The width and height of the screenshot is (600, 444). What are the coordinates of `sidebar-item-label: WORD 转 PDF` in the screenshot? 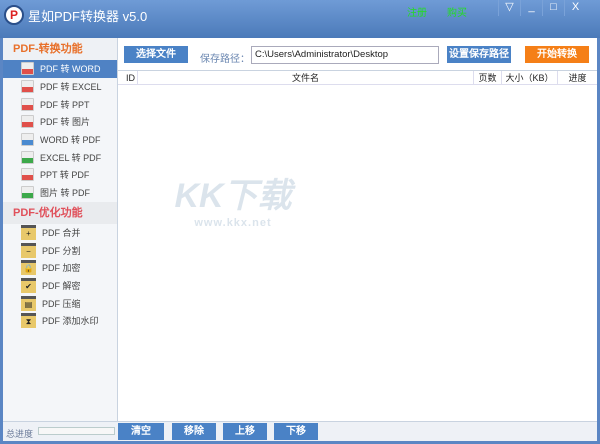 It's located at (70, 140).